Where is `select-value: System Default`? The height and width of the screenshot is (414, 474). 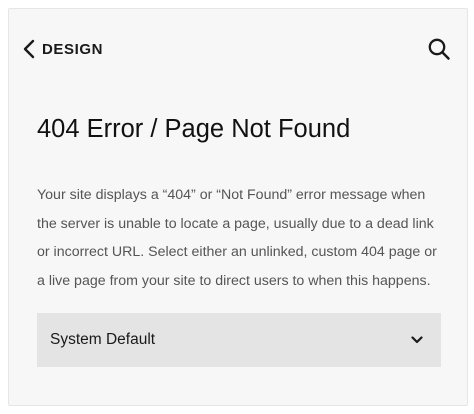
select-value: System Default is located at coordinates (103, 339).